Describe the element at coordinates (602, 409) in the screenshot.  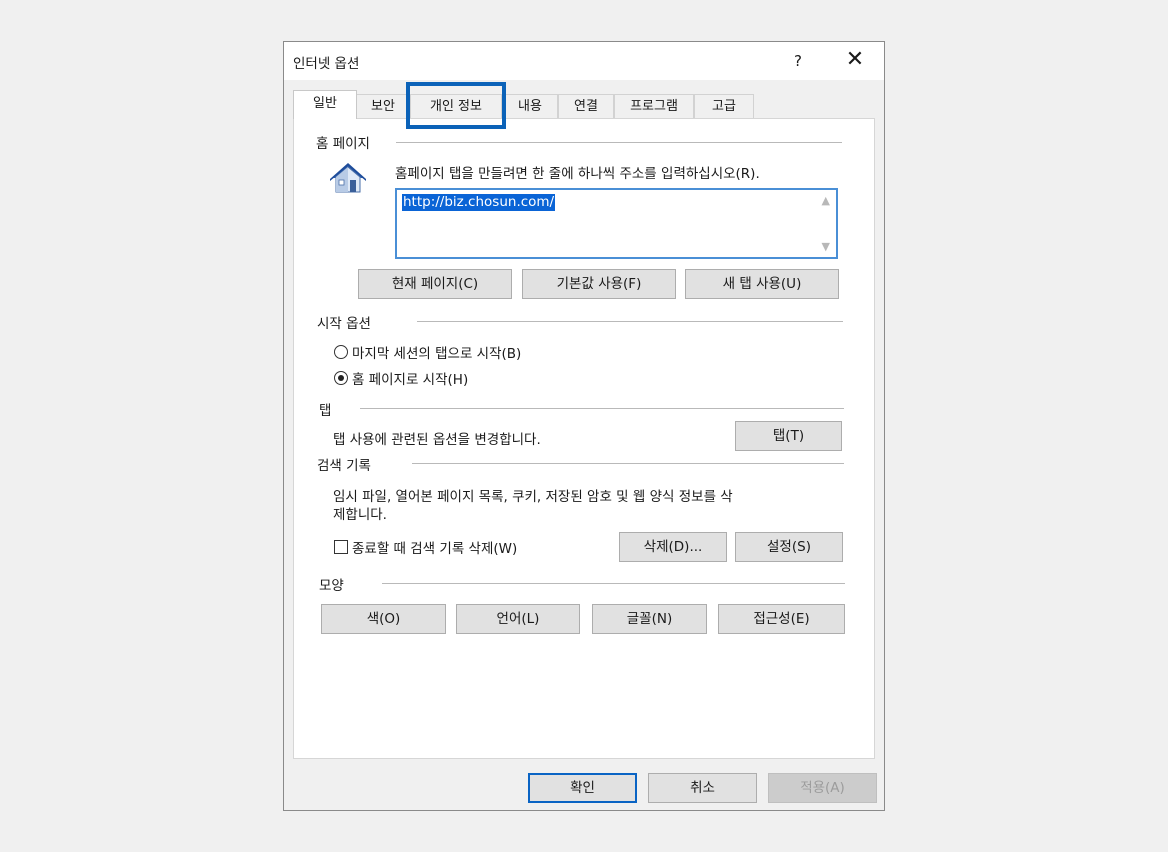
I see `tabs-section-divider` at that location.